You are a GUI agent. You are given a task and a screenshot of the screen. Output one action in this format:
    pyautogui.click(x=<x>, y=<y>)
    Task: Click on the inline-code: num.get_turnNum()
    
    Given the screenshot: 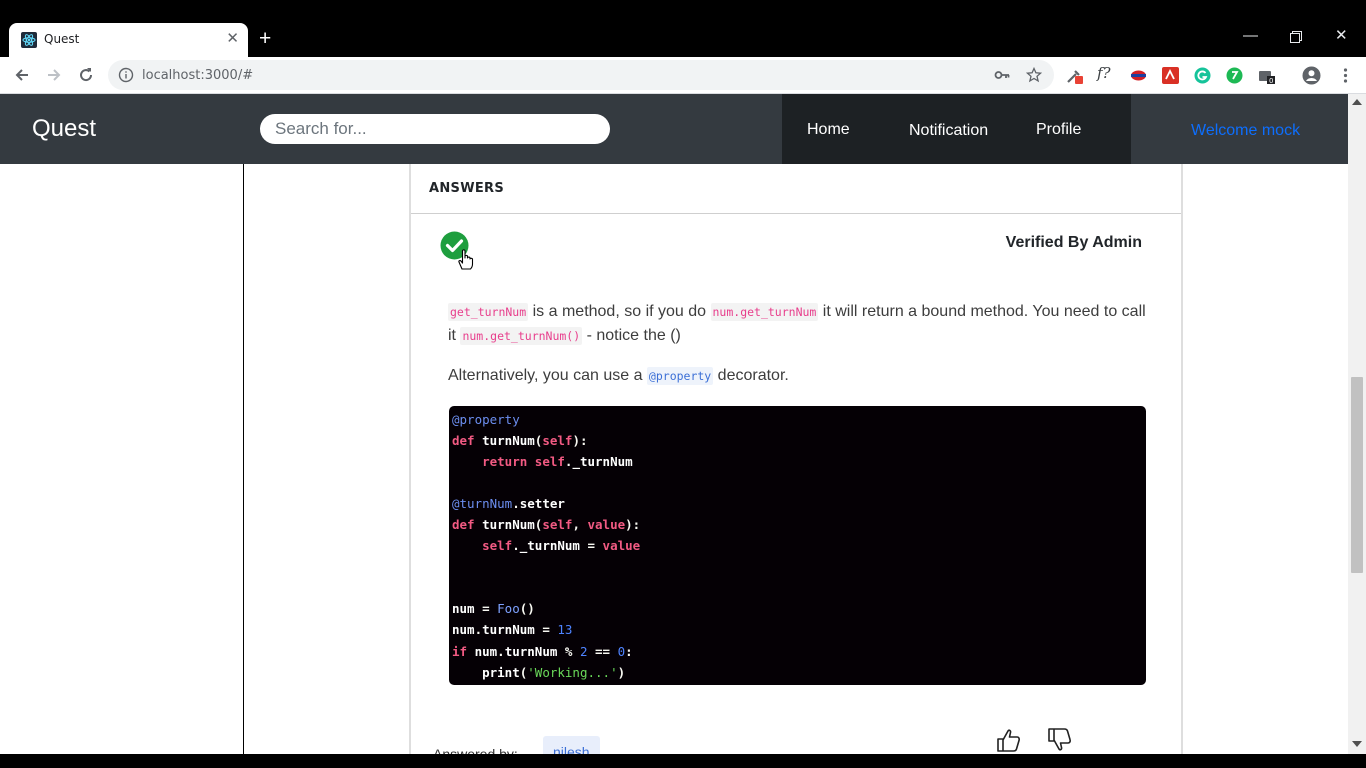 What is the action you would take?
    pyautogui.click(x=521, y=336)
    